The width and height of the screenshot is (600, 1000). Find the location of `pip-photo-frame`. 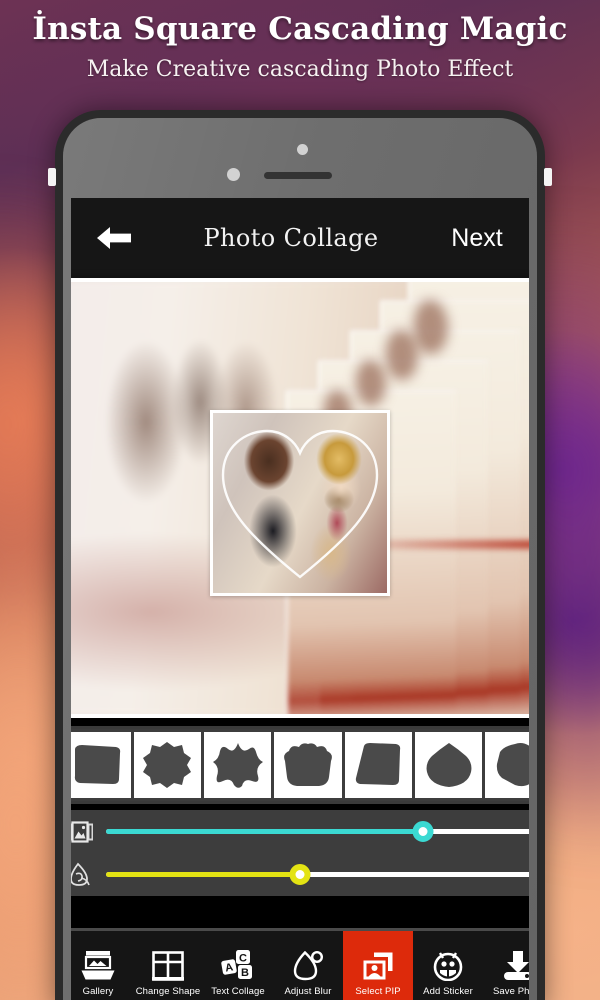

pip-photo-frame is located at coordinates (300, 503).